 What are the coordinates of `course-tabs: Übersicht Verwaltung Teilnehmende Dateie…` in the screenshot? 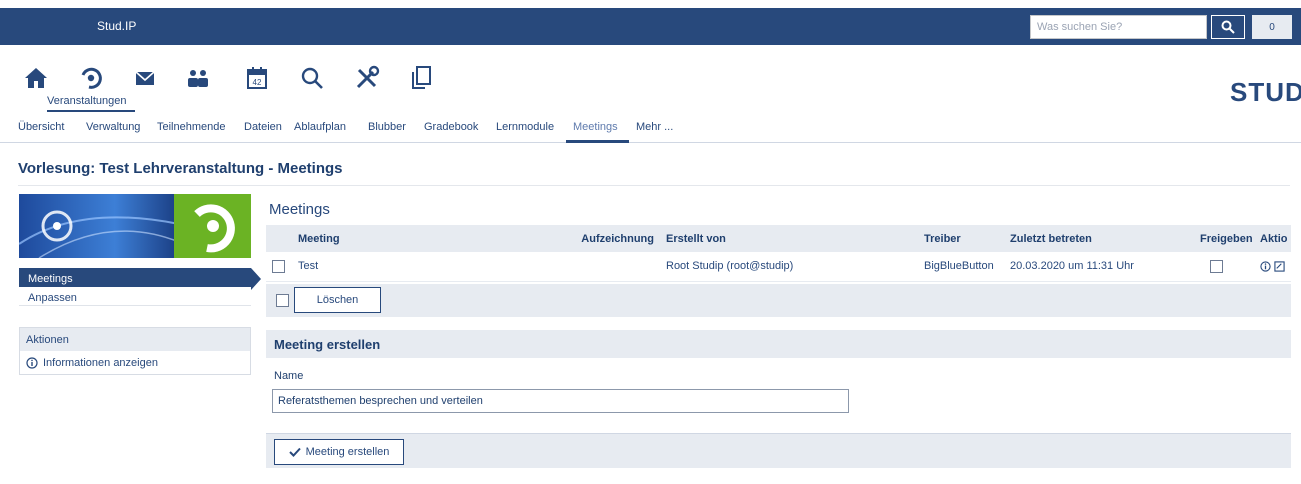 It's located at (650, 130).